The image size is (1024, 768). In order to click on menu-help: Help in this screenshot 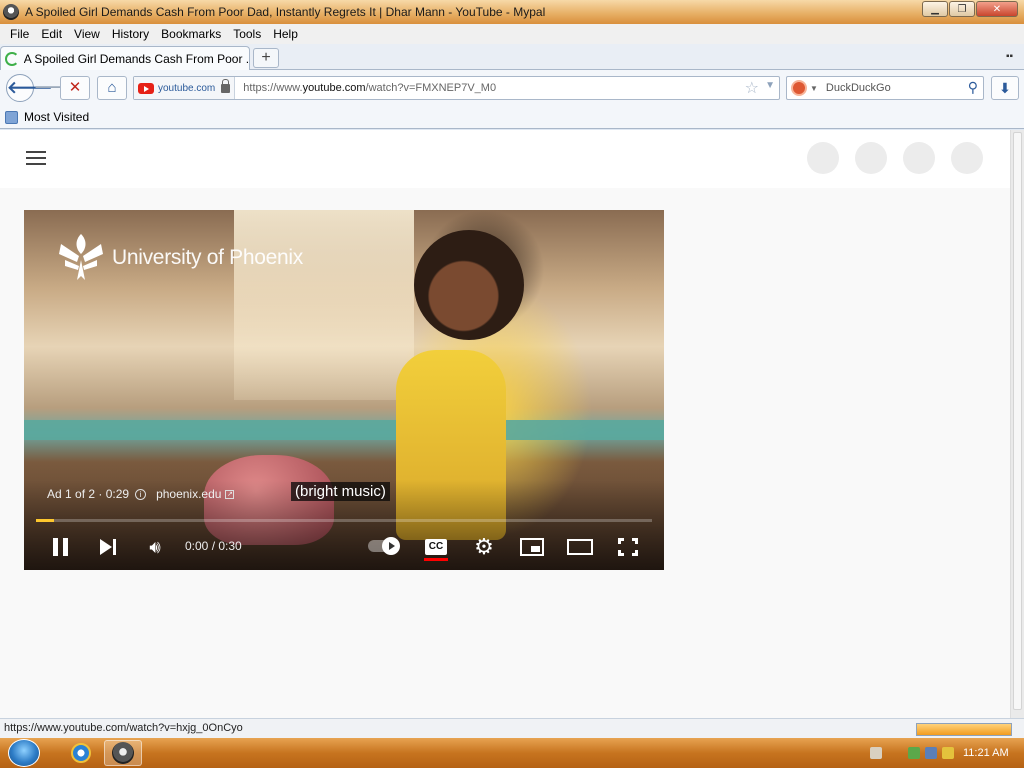, I will do `click(285, 34)`.